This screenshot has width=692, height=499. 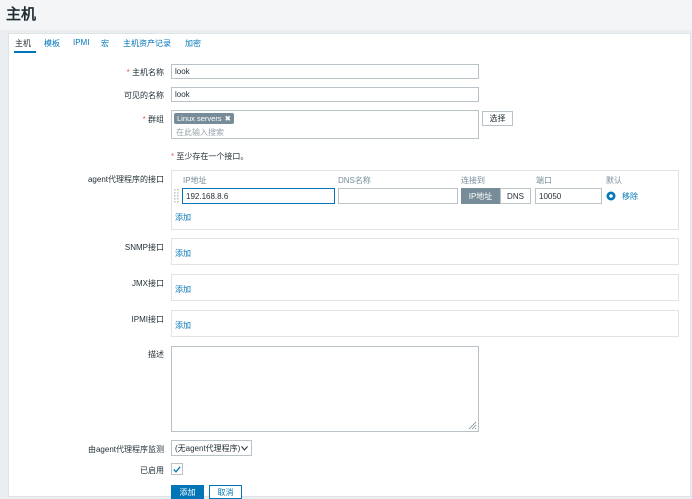 What do you see at coordinates (208, 448) in the screenshot?
I see `proxy-selected-value: (无agent代理程序)` at bounding box center [208, 448].